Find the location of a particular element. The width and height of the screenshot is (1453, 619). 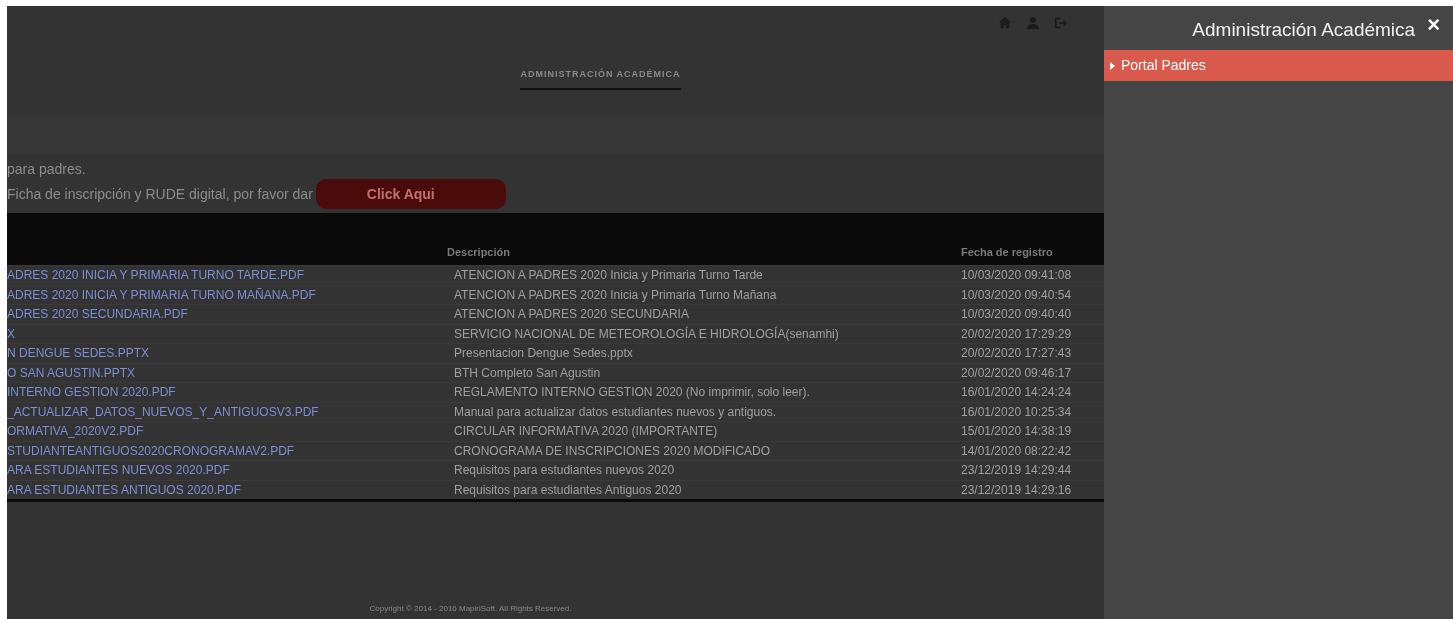

file-link: N DENGUE SEDES.PPTX is located at coordinates (222, 353).